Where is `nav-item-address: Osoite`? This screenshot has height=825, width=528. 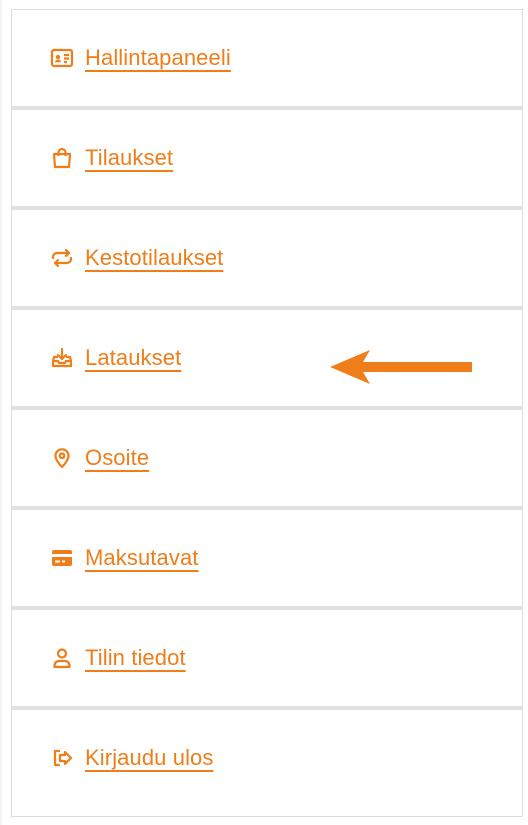 nav-item-address: Osoite is located at coordinates (267, 458).